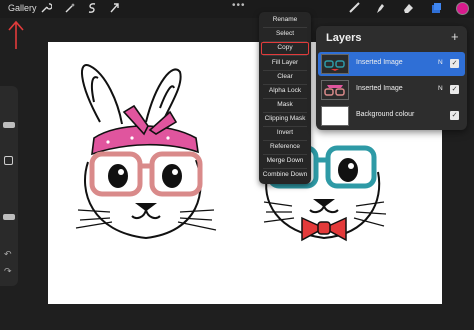 The image size is (474, 330). I want to click on menu-item-invert: Invert, so click(285, 132).